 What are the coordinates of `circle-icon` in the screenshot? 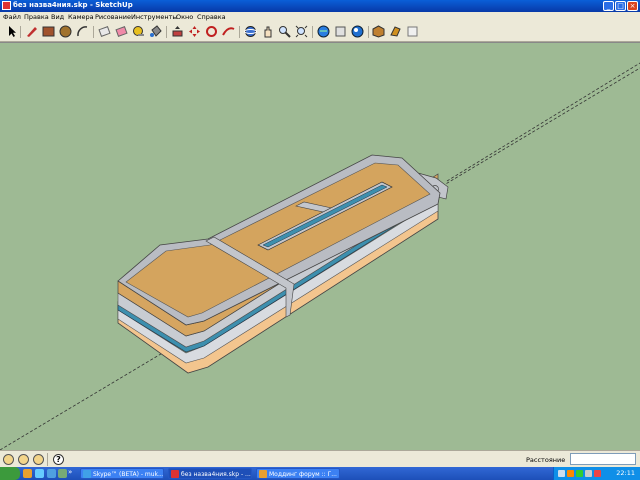 It's located at (65, 31).